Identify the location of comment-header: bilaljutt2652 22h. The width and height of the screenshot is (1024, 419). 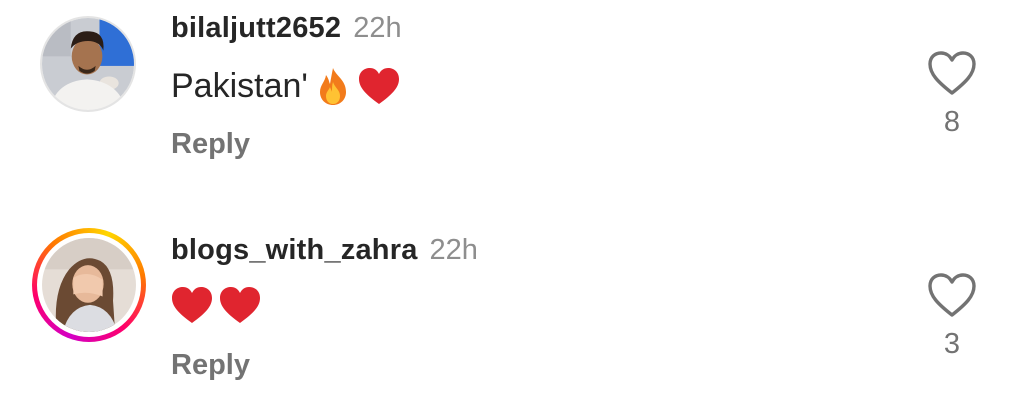
(286, 28).